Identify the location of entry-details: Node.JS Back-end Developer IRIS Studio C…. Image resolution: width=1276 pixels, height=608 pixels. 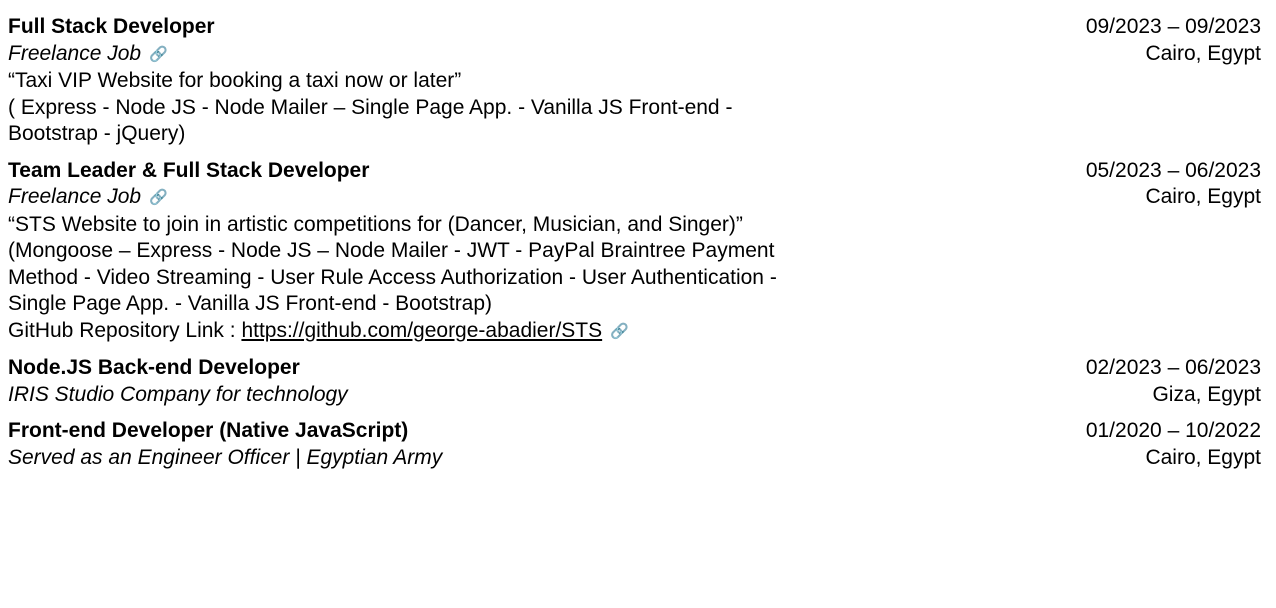
(408, 381).